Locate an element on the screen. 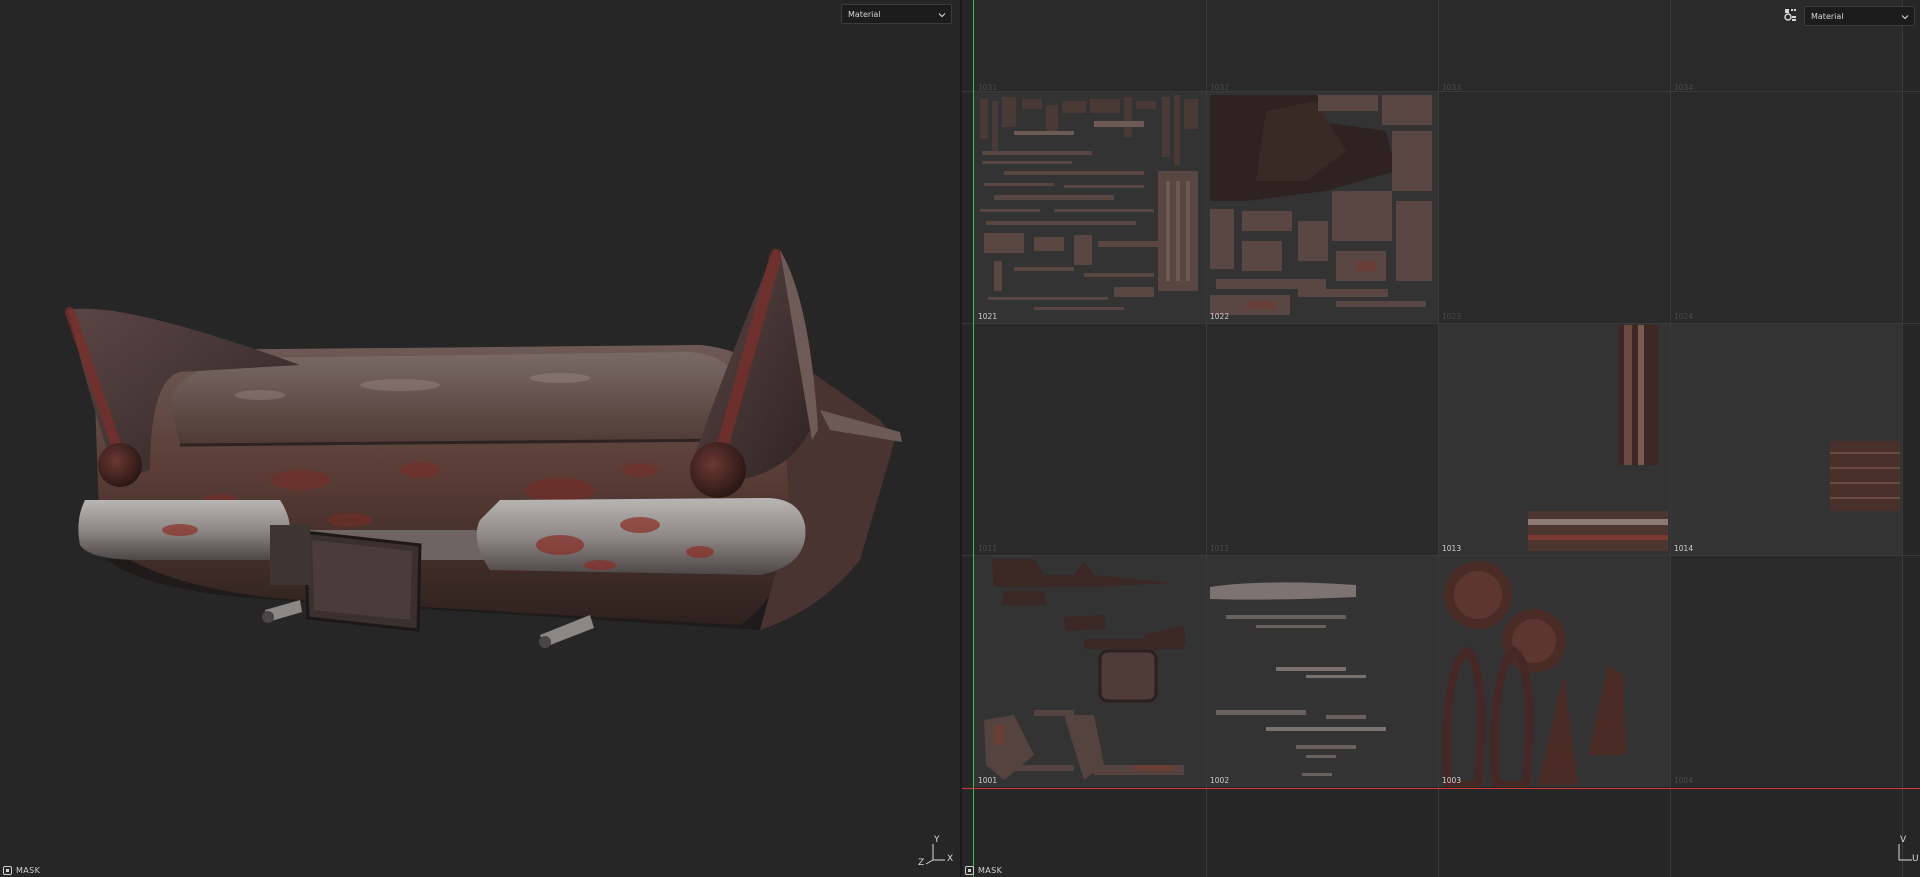 This screenshot has width=1920, height=877. tile-label: 1022 is located at coordinates (1220, 316).